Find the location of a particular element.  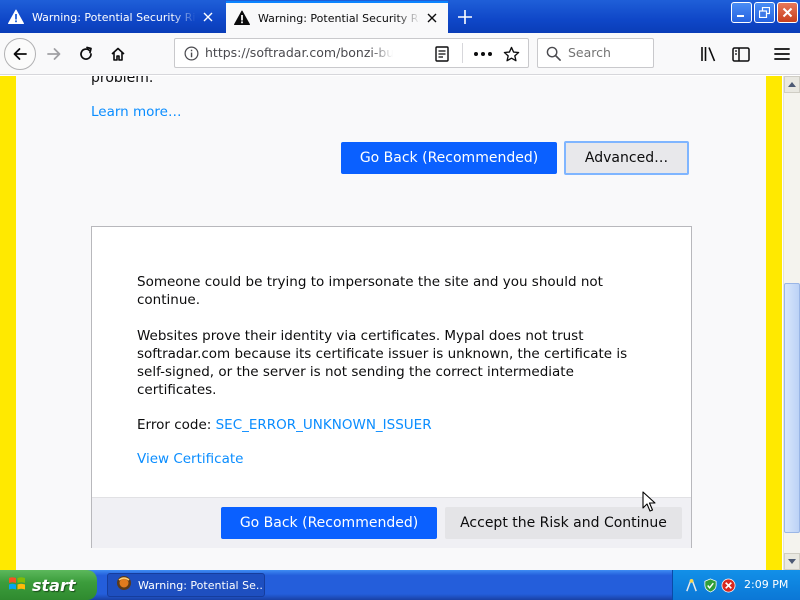

navigation-toolbar: https://softradar.com/bonzi-buddy Search is located at coordinates (400, 54).